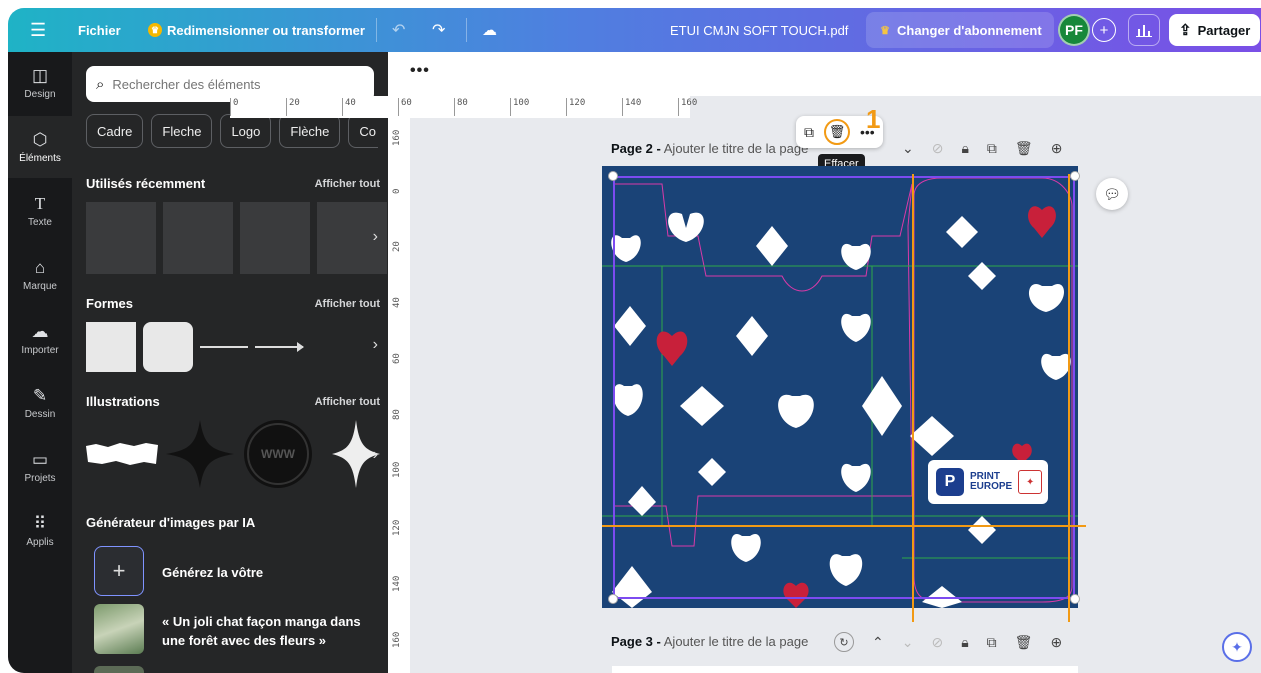 The height and width of the screenshot is (673, 1261). What do you see at coordinates (397, 527) in the screenshot?
I see `ruler-label: 120` at bounding box center [397, 527].